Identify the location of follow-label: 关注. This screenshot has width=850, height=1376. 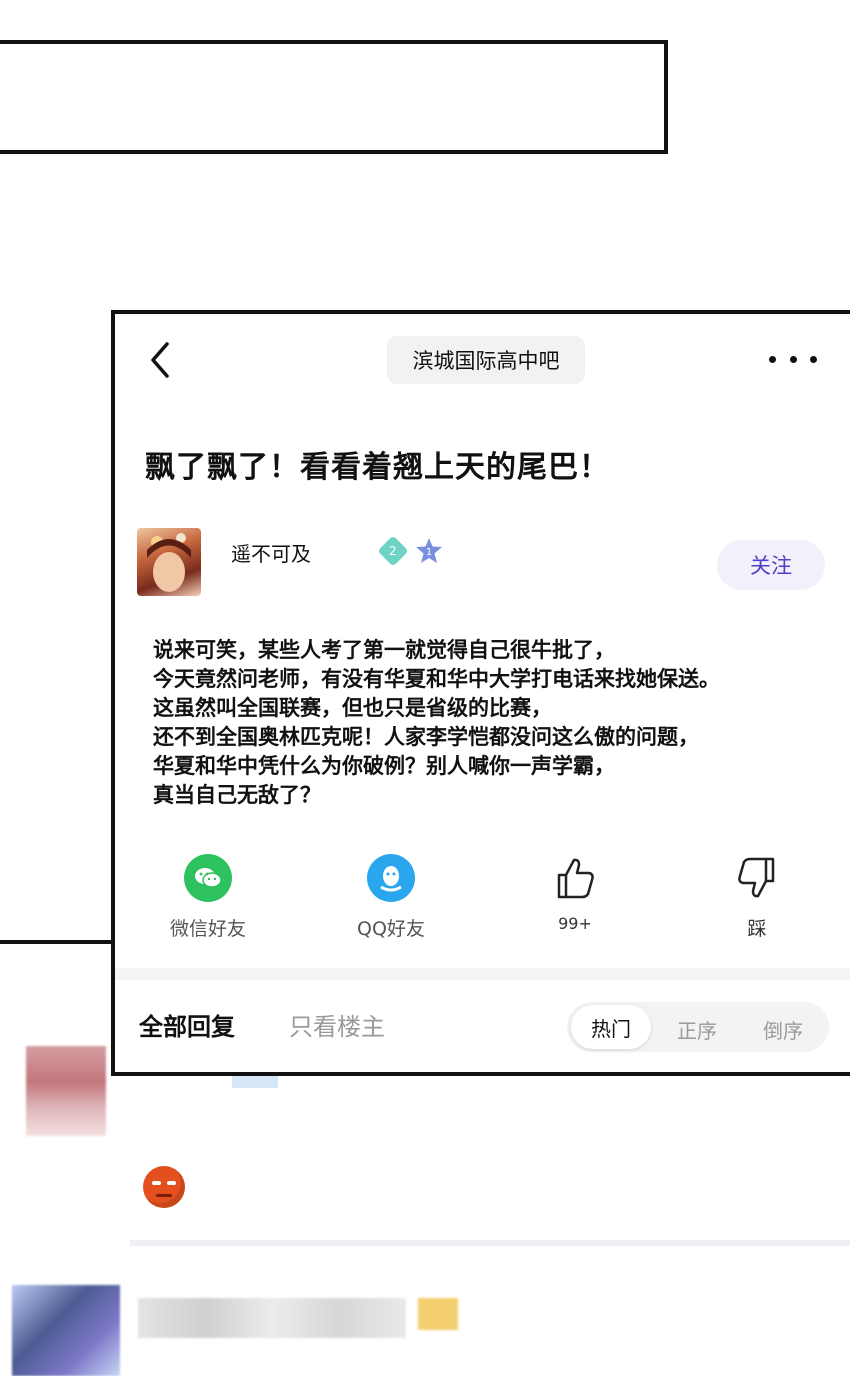
(771, 566).